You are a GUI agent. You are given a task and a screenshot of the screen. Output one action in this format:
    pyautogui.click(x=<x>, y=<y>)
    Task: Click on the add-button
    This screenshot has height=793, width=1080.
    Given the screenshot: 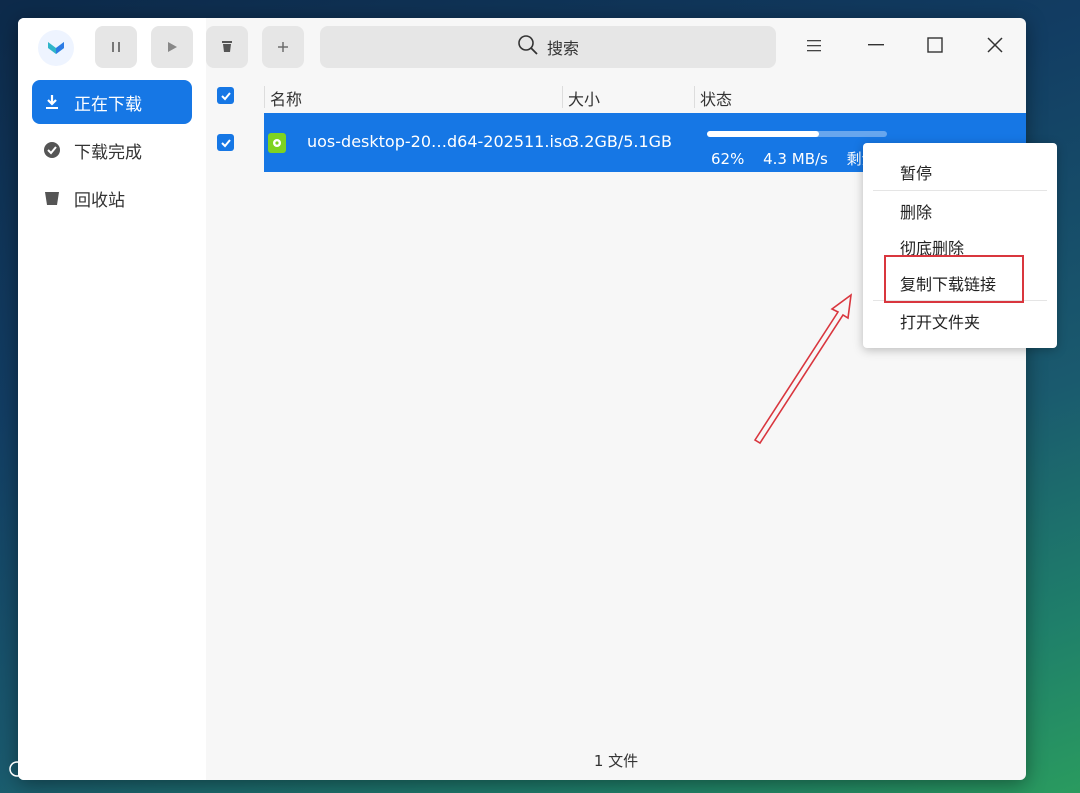 What is the action you would take?
    pyautogui.click(x=283, y=47)
    